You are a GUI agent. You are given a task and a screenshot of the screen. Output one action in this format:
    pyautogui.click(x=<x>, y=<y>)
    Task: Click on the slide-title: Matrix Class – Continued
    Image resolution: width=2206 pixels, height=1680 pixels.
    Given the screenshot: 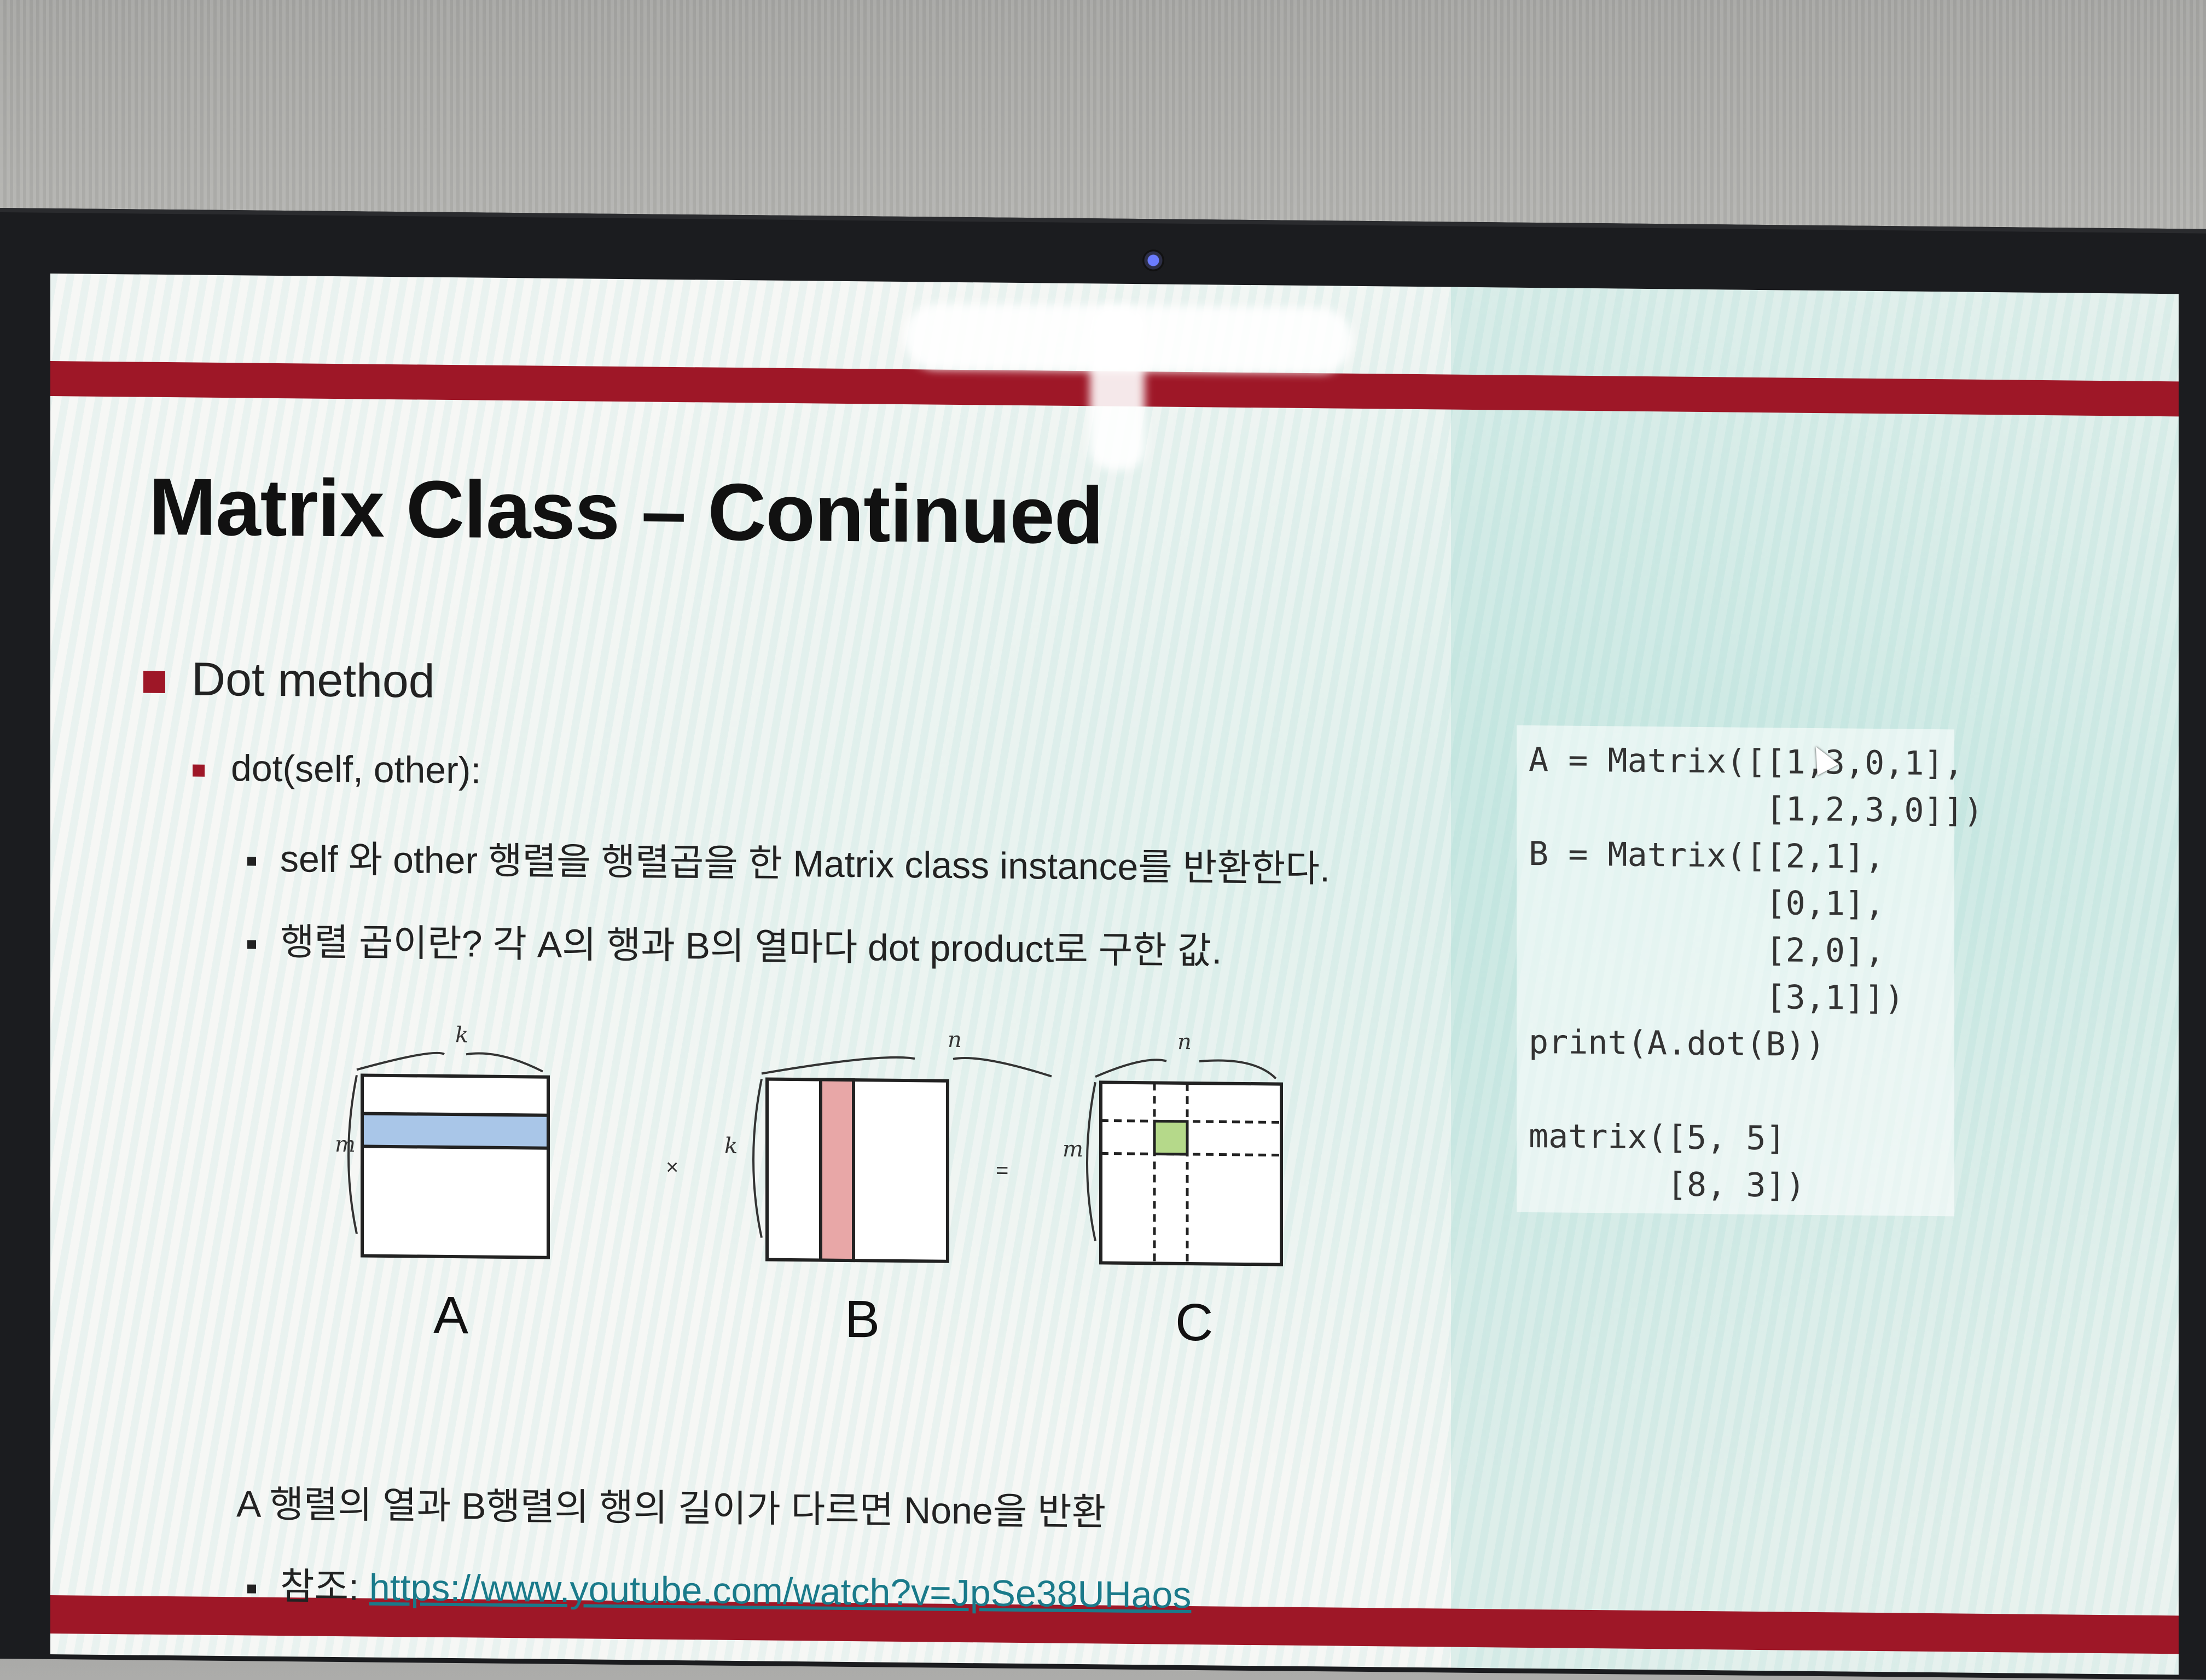 What is the action you would take?
    pyautogui.click(x=627, y=511)
    